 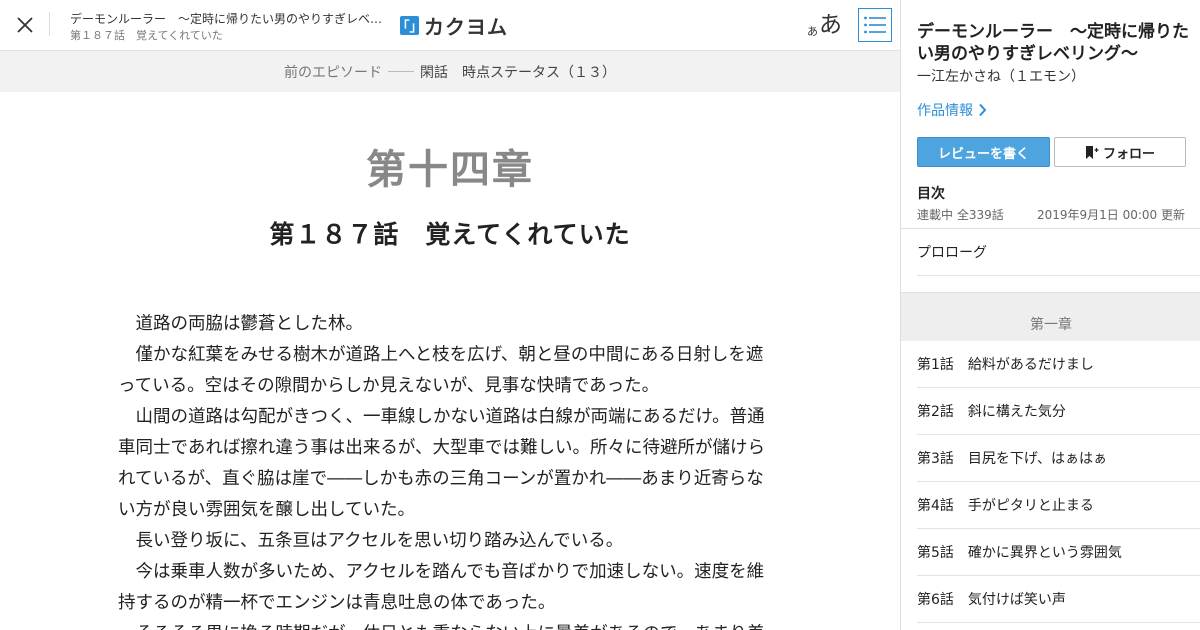 I want to click on episode-item-title: 斜に構えた気分, so click(x=1016, y=412).